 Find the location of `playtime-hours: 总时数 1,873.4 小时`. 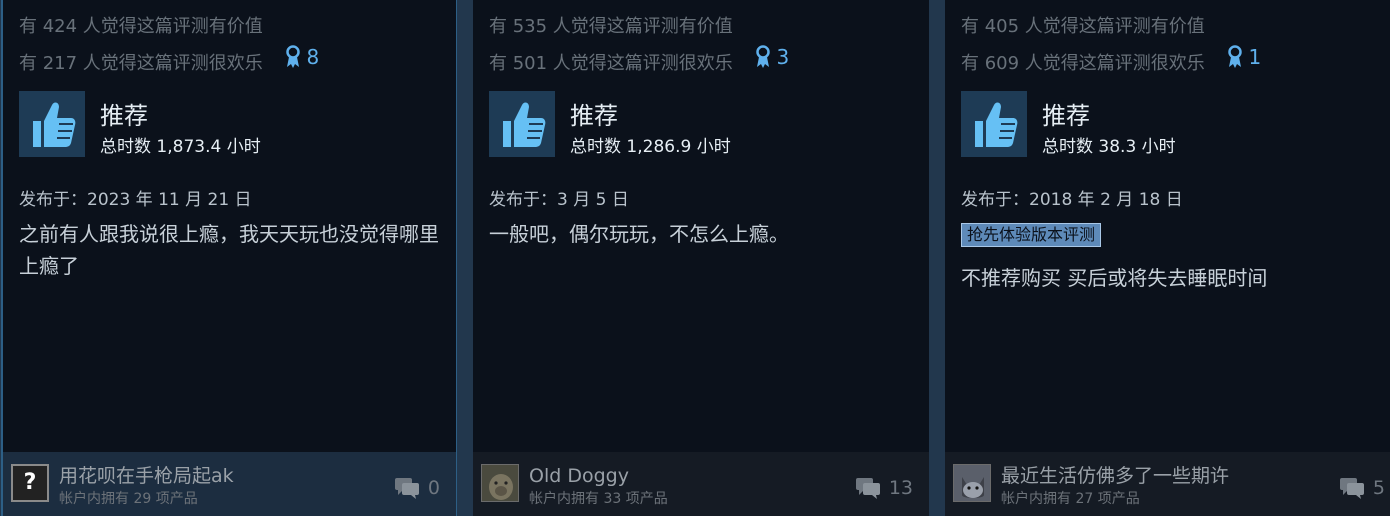

playtime-hours: 总时数 1,873.4 小时 is located at coordinates (180, 147).